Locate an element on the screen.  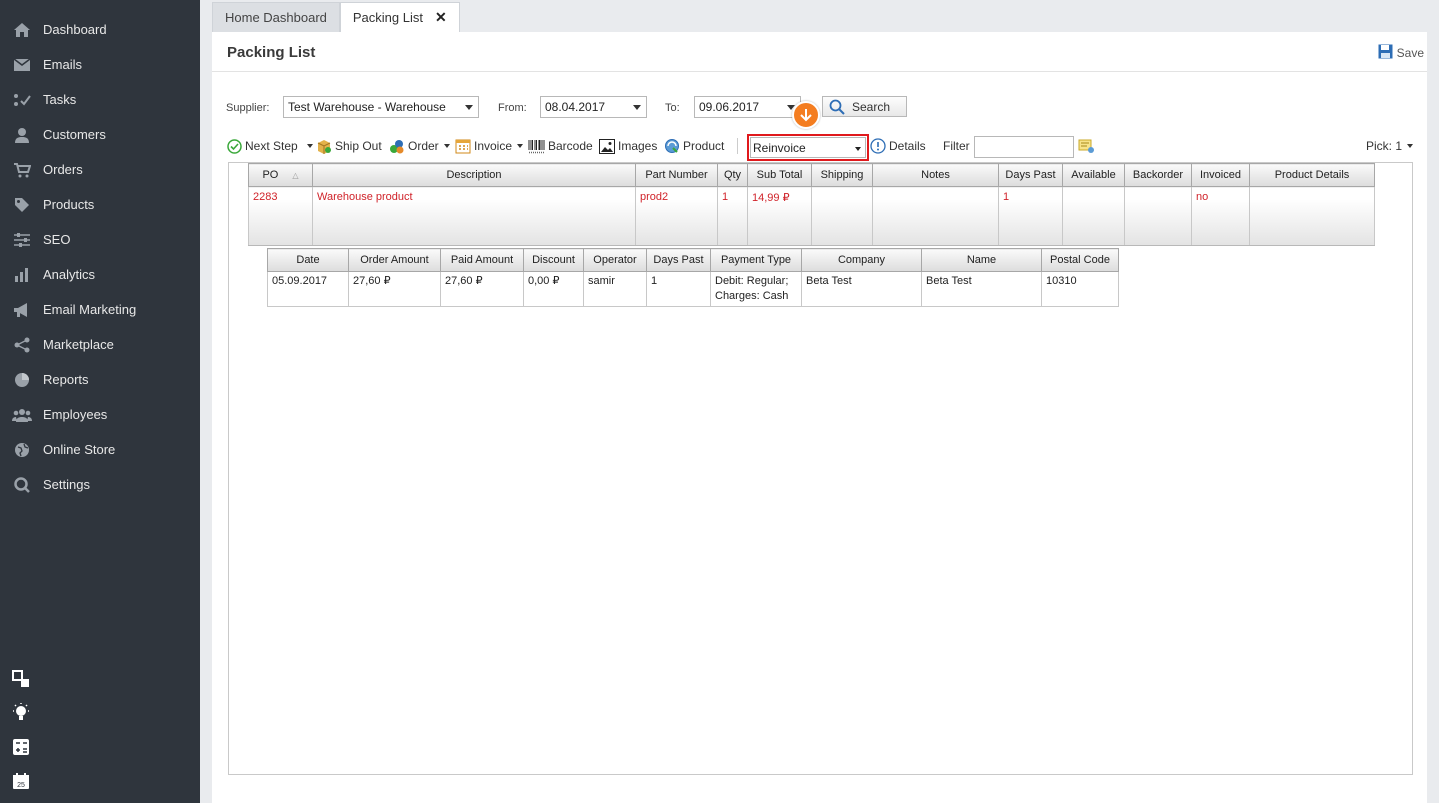
sidebar-footer: 25 is located at coordinates (21, 735).